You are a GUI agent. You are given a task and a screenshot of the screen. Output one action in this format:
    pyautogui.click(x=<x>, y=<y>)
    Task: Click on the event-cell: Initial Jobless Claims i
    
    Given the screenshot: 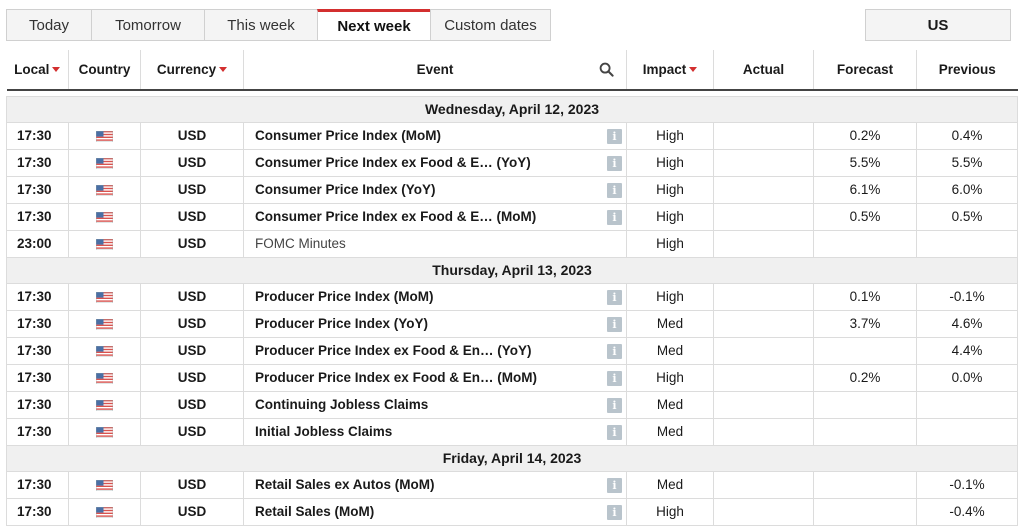 What is the action you would take?
    pyautogui.click(x=435, y=431)
    